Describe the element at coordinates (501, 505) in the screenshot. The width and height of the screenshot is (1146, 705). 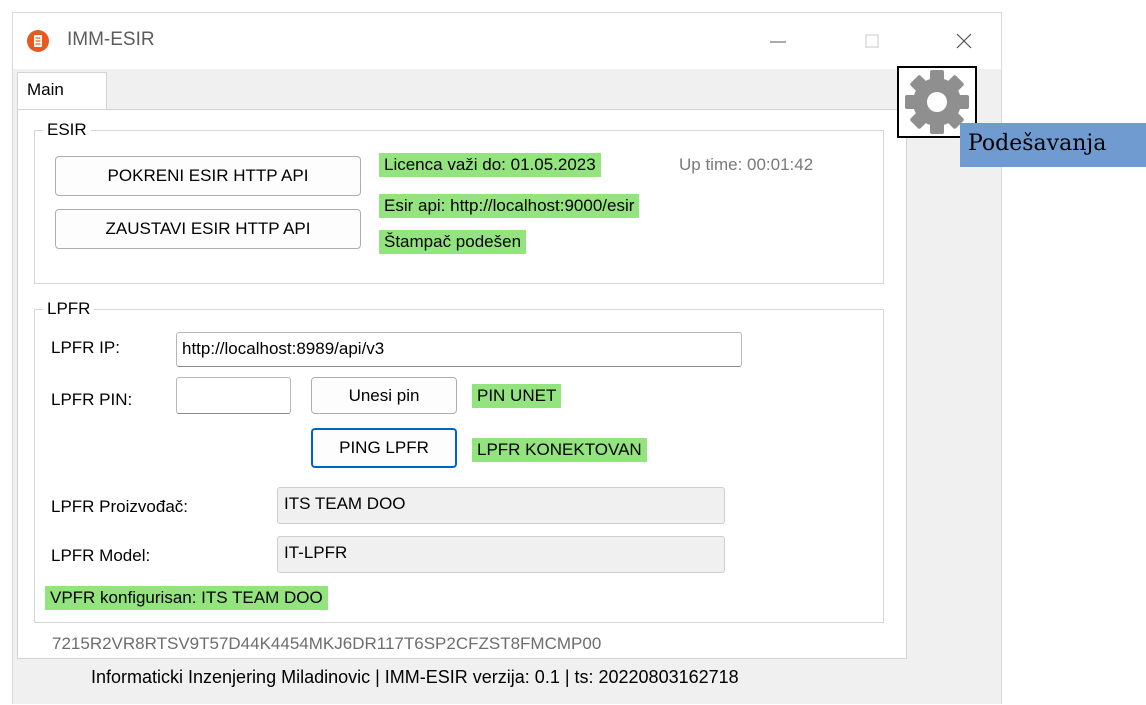
I see `lpfr-manufacturer-field: ITS TEAM DOO` at that location.